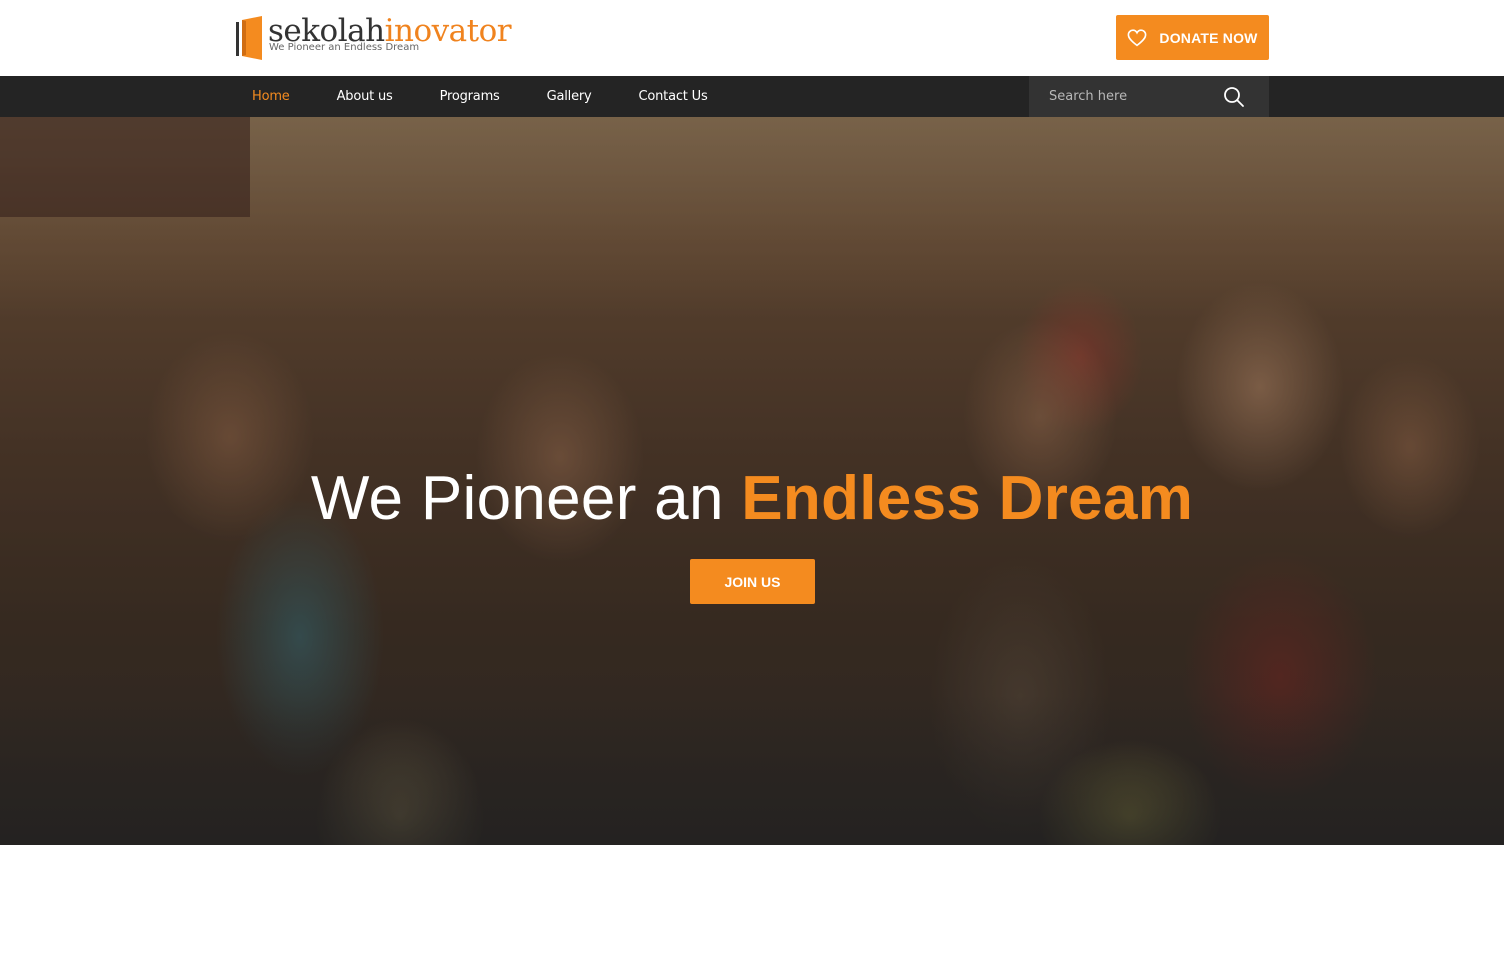 The image size is (1504, 953). I want to click on nav-item-contact-us: Contact Us, so click(673, 96).